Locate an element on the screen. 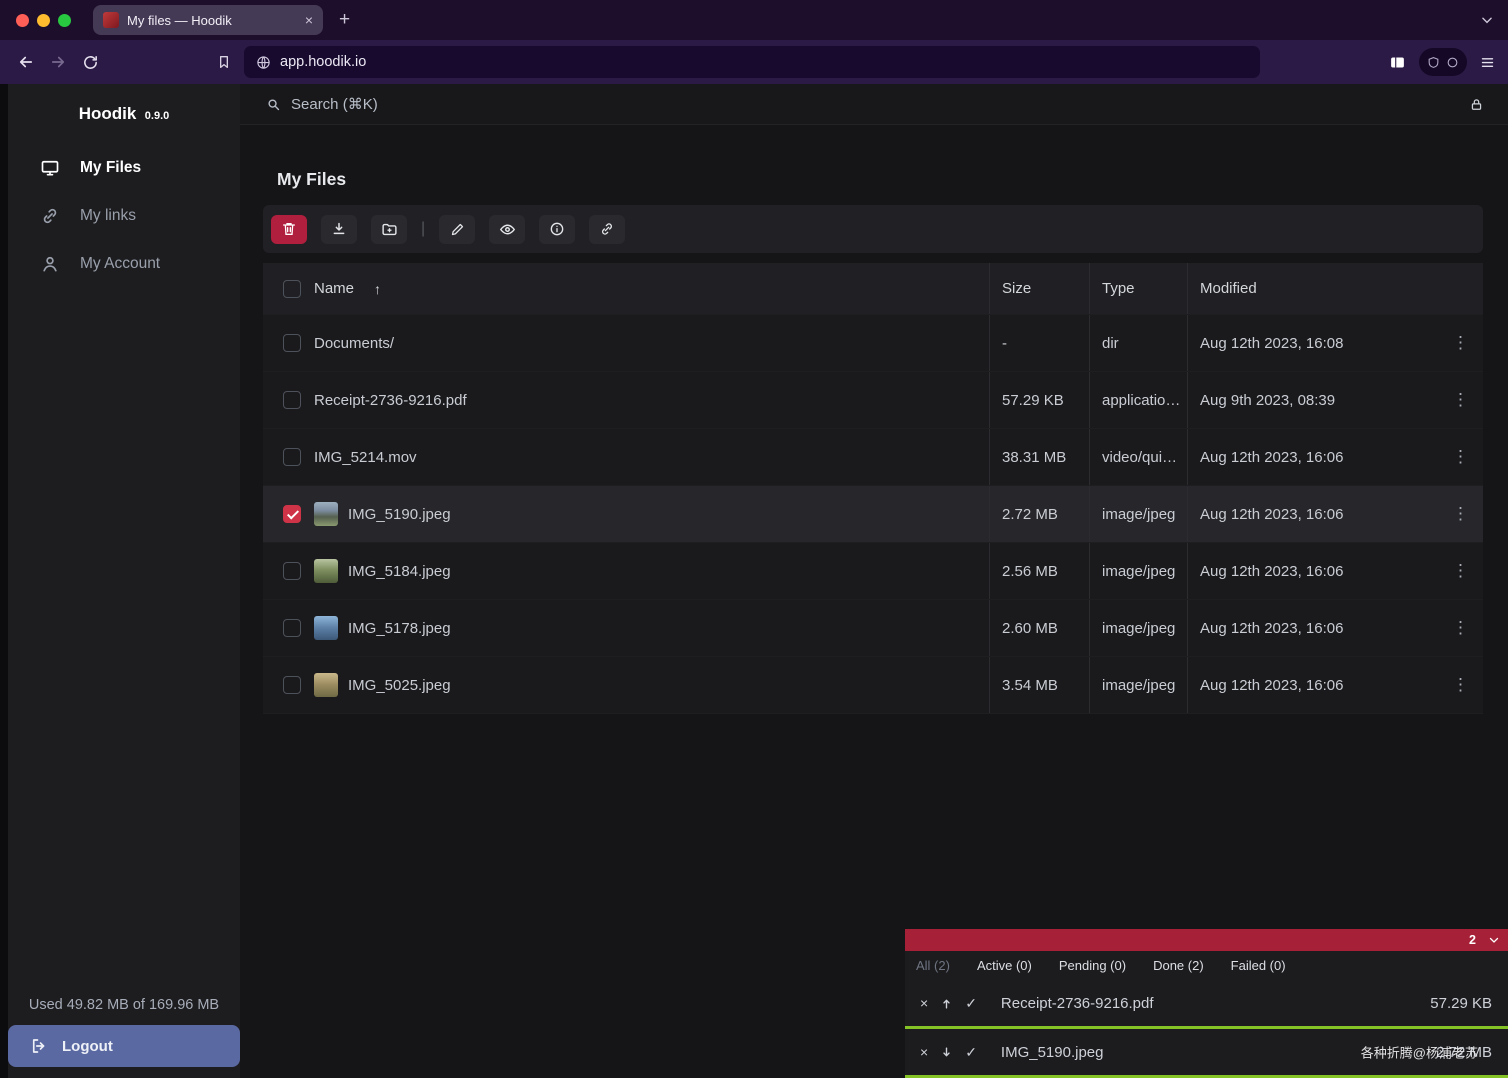 The height and width of the screenshot is (1078, 1508). tab-pending: Pending (0) is located at coordinates (1092, 965).